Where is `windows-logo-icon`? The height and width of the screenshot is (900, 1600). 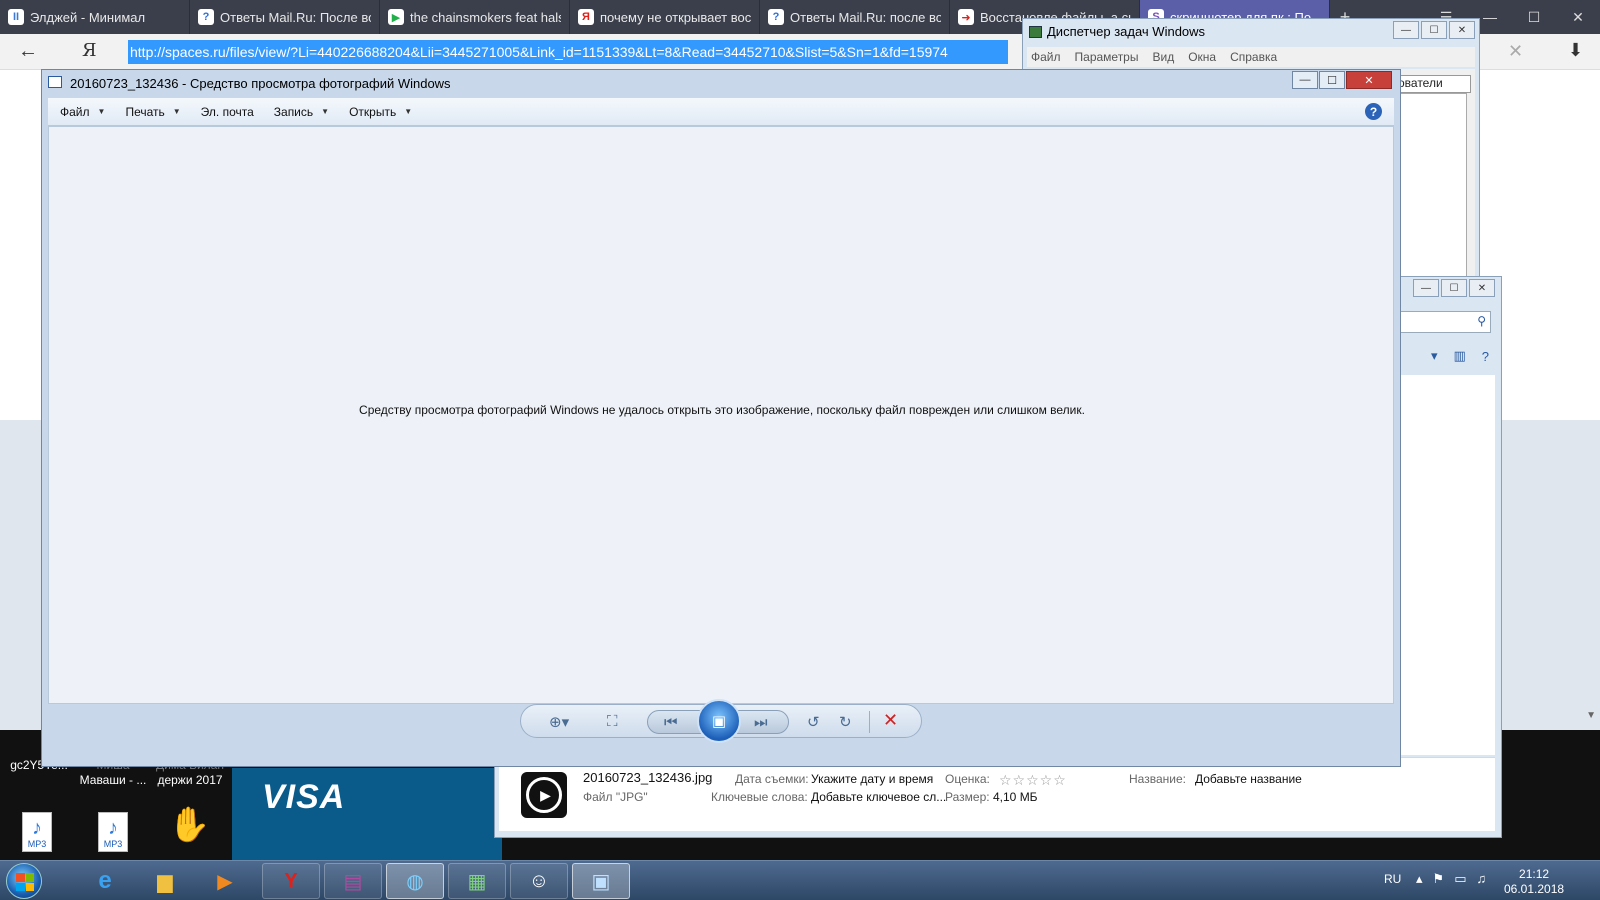
windows-logo-icon is located at coordinates (25, 882).